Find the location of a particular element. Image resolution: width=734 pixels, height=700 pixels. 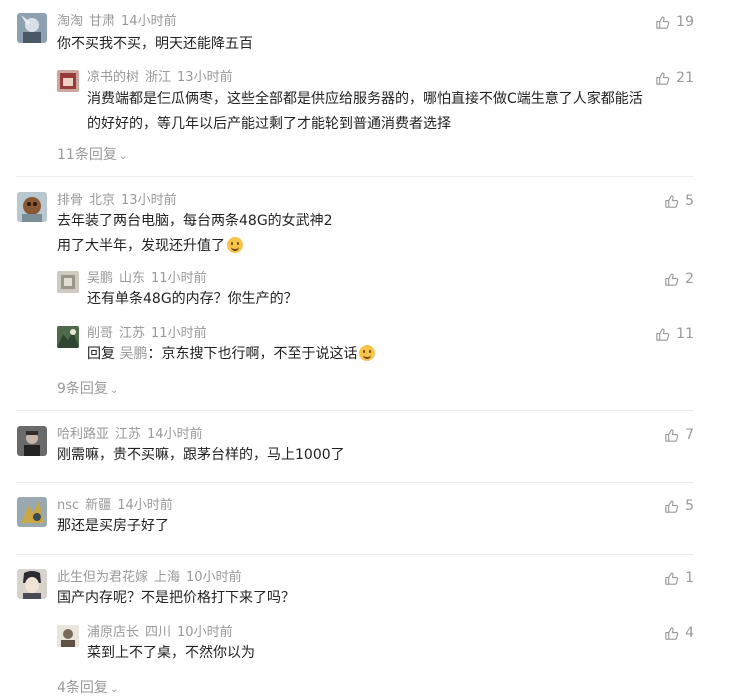

reply-line: 消费端都是仨瓜俩枣，这些全部都是供应给服务器的，哪怕直接不做C端生意了人家都能活 is located at coordinates (365, 99).